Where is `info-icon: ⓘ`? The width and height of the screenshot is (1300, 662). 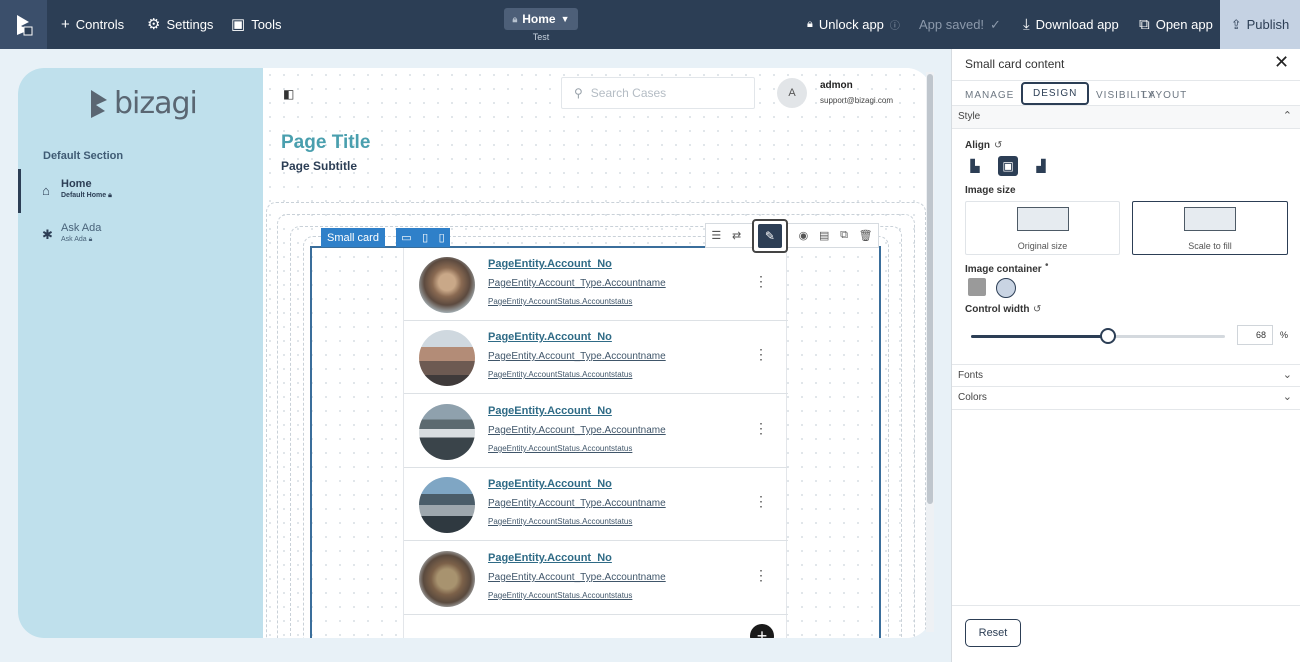 info-icon: ⓘ is located at coordinates (894, 26).